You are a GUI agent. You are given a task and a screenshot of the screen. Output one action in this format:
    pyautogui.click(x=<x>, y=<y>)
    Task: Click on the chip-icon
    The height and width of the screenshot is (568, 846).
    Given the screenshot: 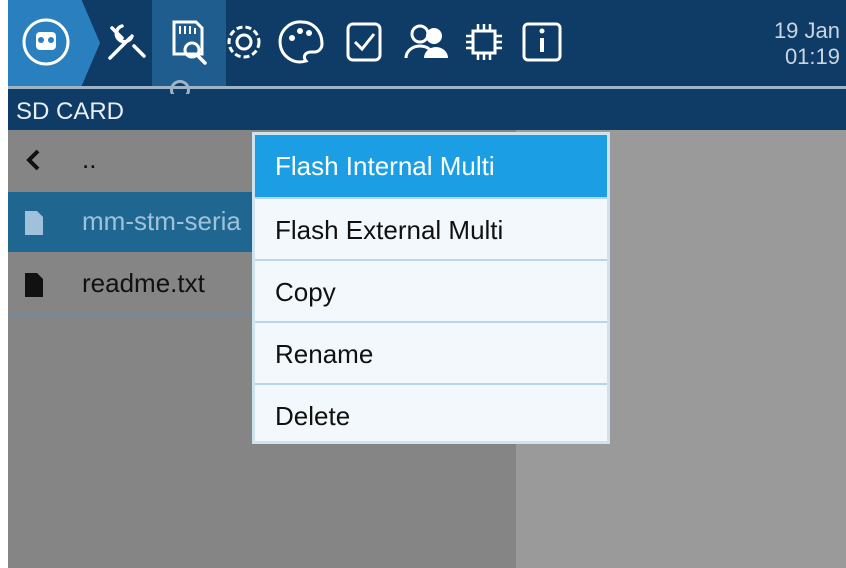 What is the action you would take?
    pyautogui.click(x=484, y=42)
    